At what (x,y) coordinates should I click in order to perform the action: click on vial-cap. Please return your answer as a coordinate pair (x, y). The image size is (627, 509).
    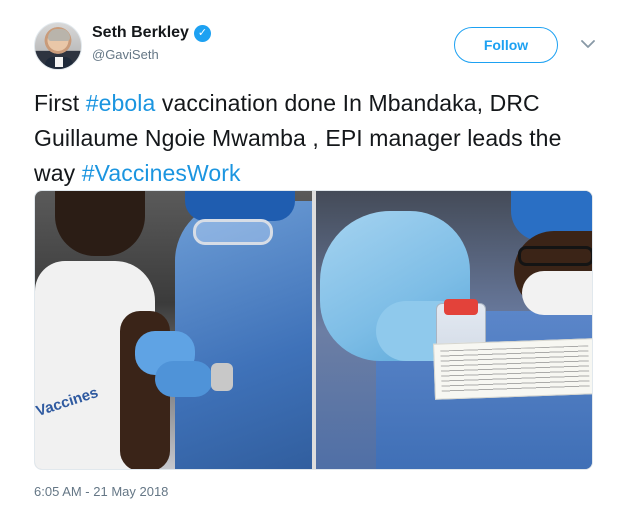
    Looking at the image, I should click on (461, 307).